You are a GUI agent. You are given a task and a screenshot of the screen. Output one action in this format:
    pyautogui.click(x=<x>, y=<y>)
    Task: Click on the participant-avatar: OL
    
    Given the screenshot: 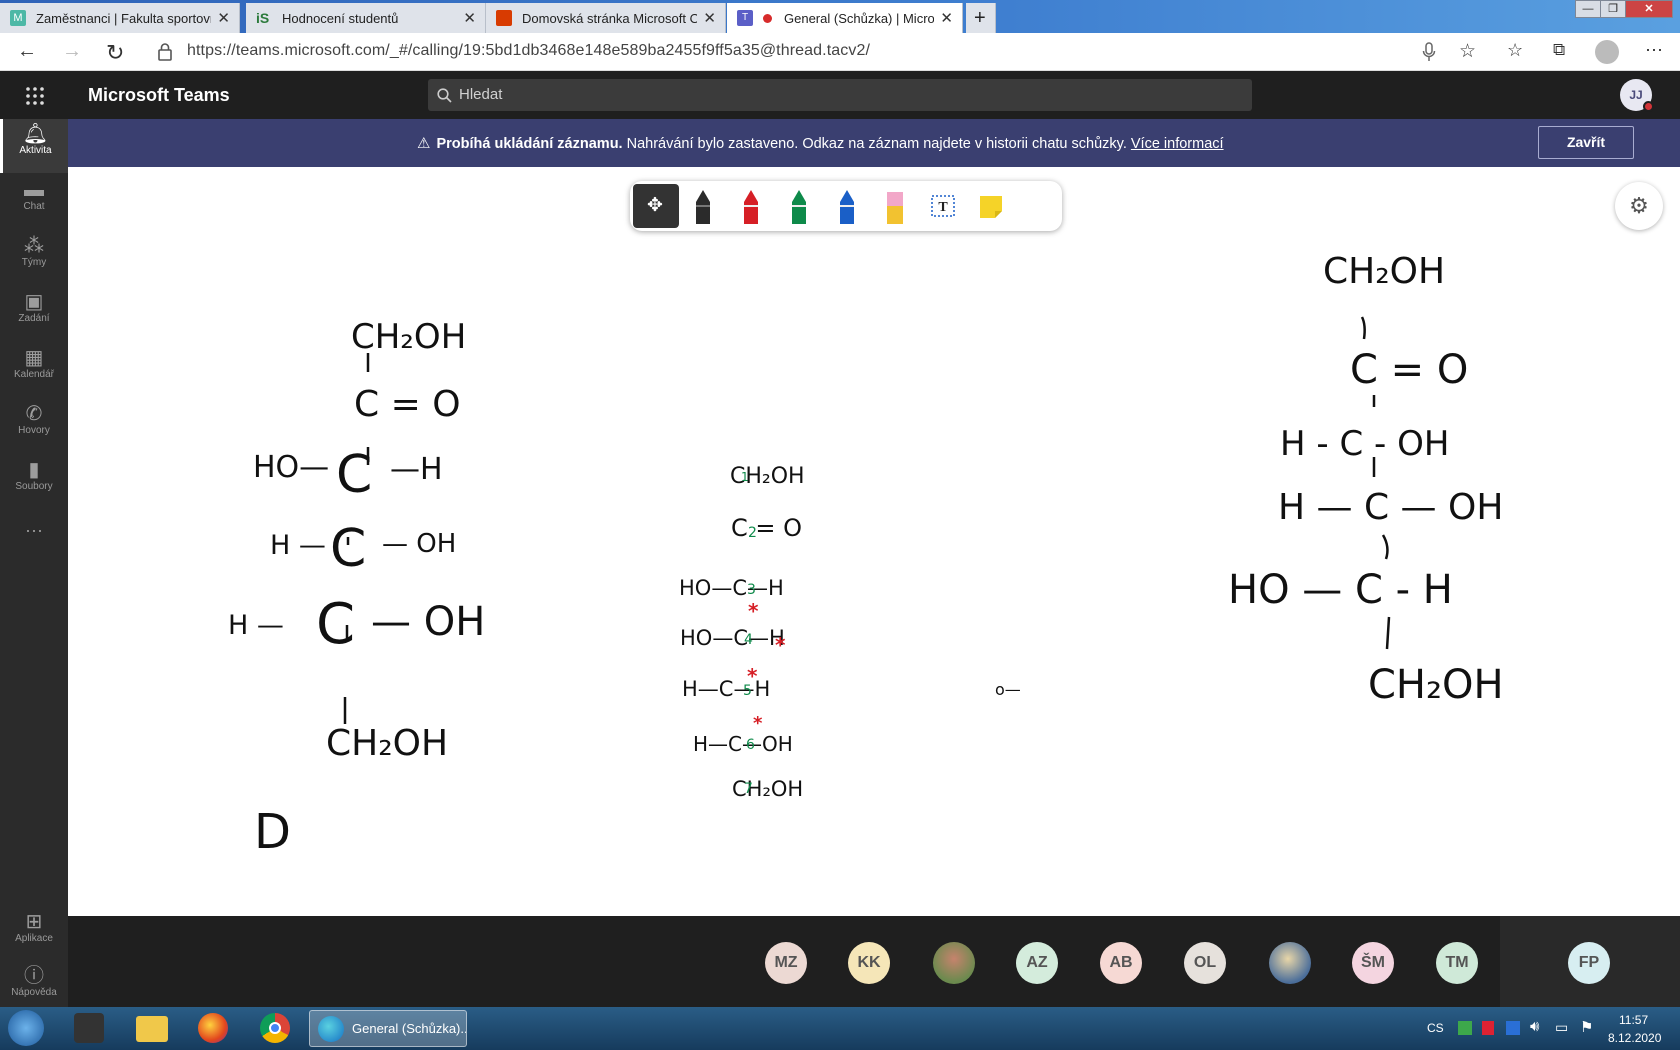 What is the action you would take?
    pyautogui.click(x=1205, y=963)
    